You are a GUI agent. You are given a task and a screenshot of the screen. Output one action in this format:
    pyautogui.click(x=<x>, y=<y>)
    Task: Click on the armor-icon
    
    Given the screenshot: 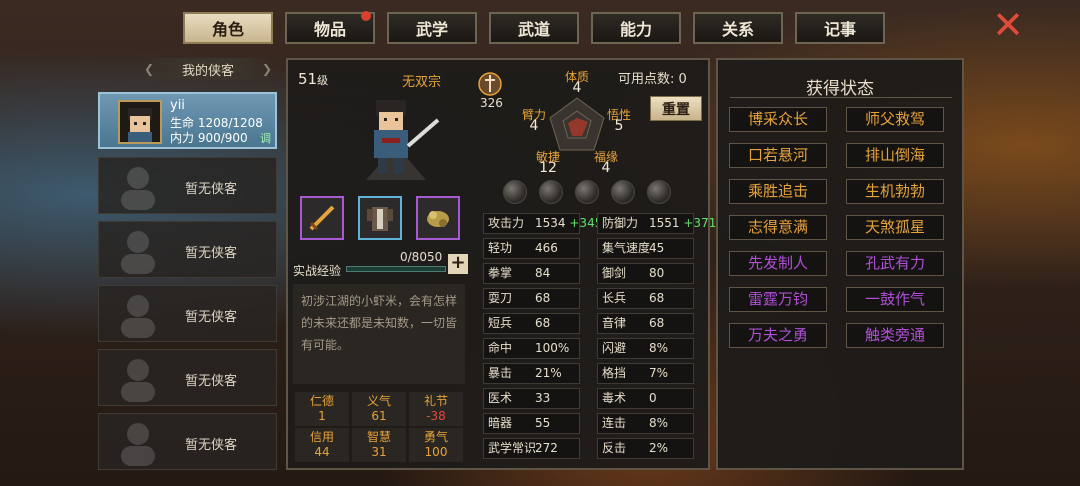 What is the action you would take?
    pyautogui.click(x=380, y=219)
    